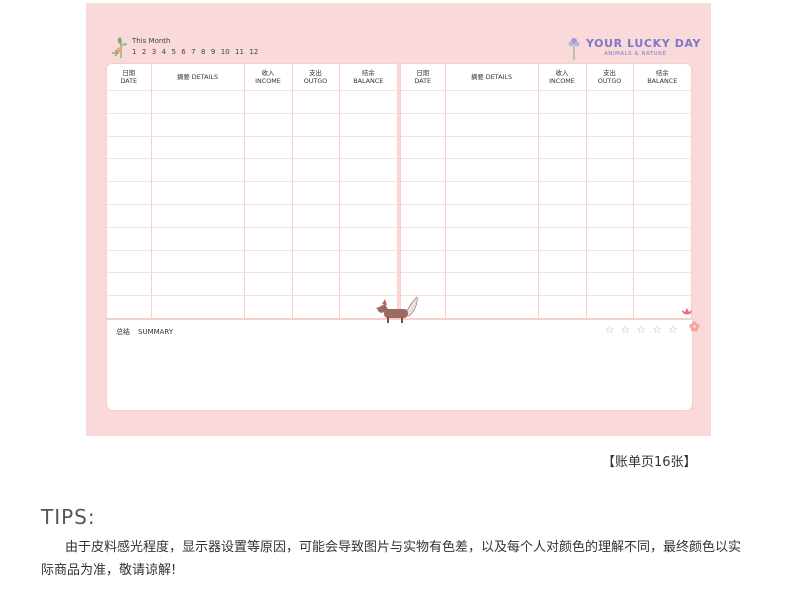  What do you see at coordinates (239, 52) in the screenshot?
I see `month-item: 11` at bounding box center [239, 52].